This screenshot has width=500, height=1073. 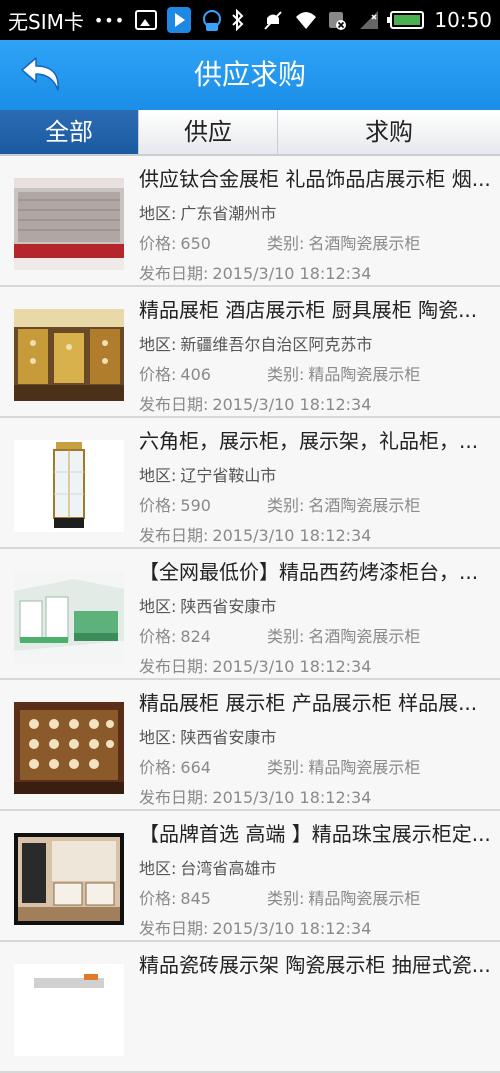 I want to click on price-value: 664, so click(x=195, y=767).